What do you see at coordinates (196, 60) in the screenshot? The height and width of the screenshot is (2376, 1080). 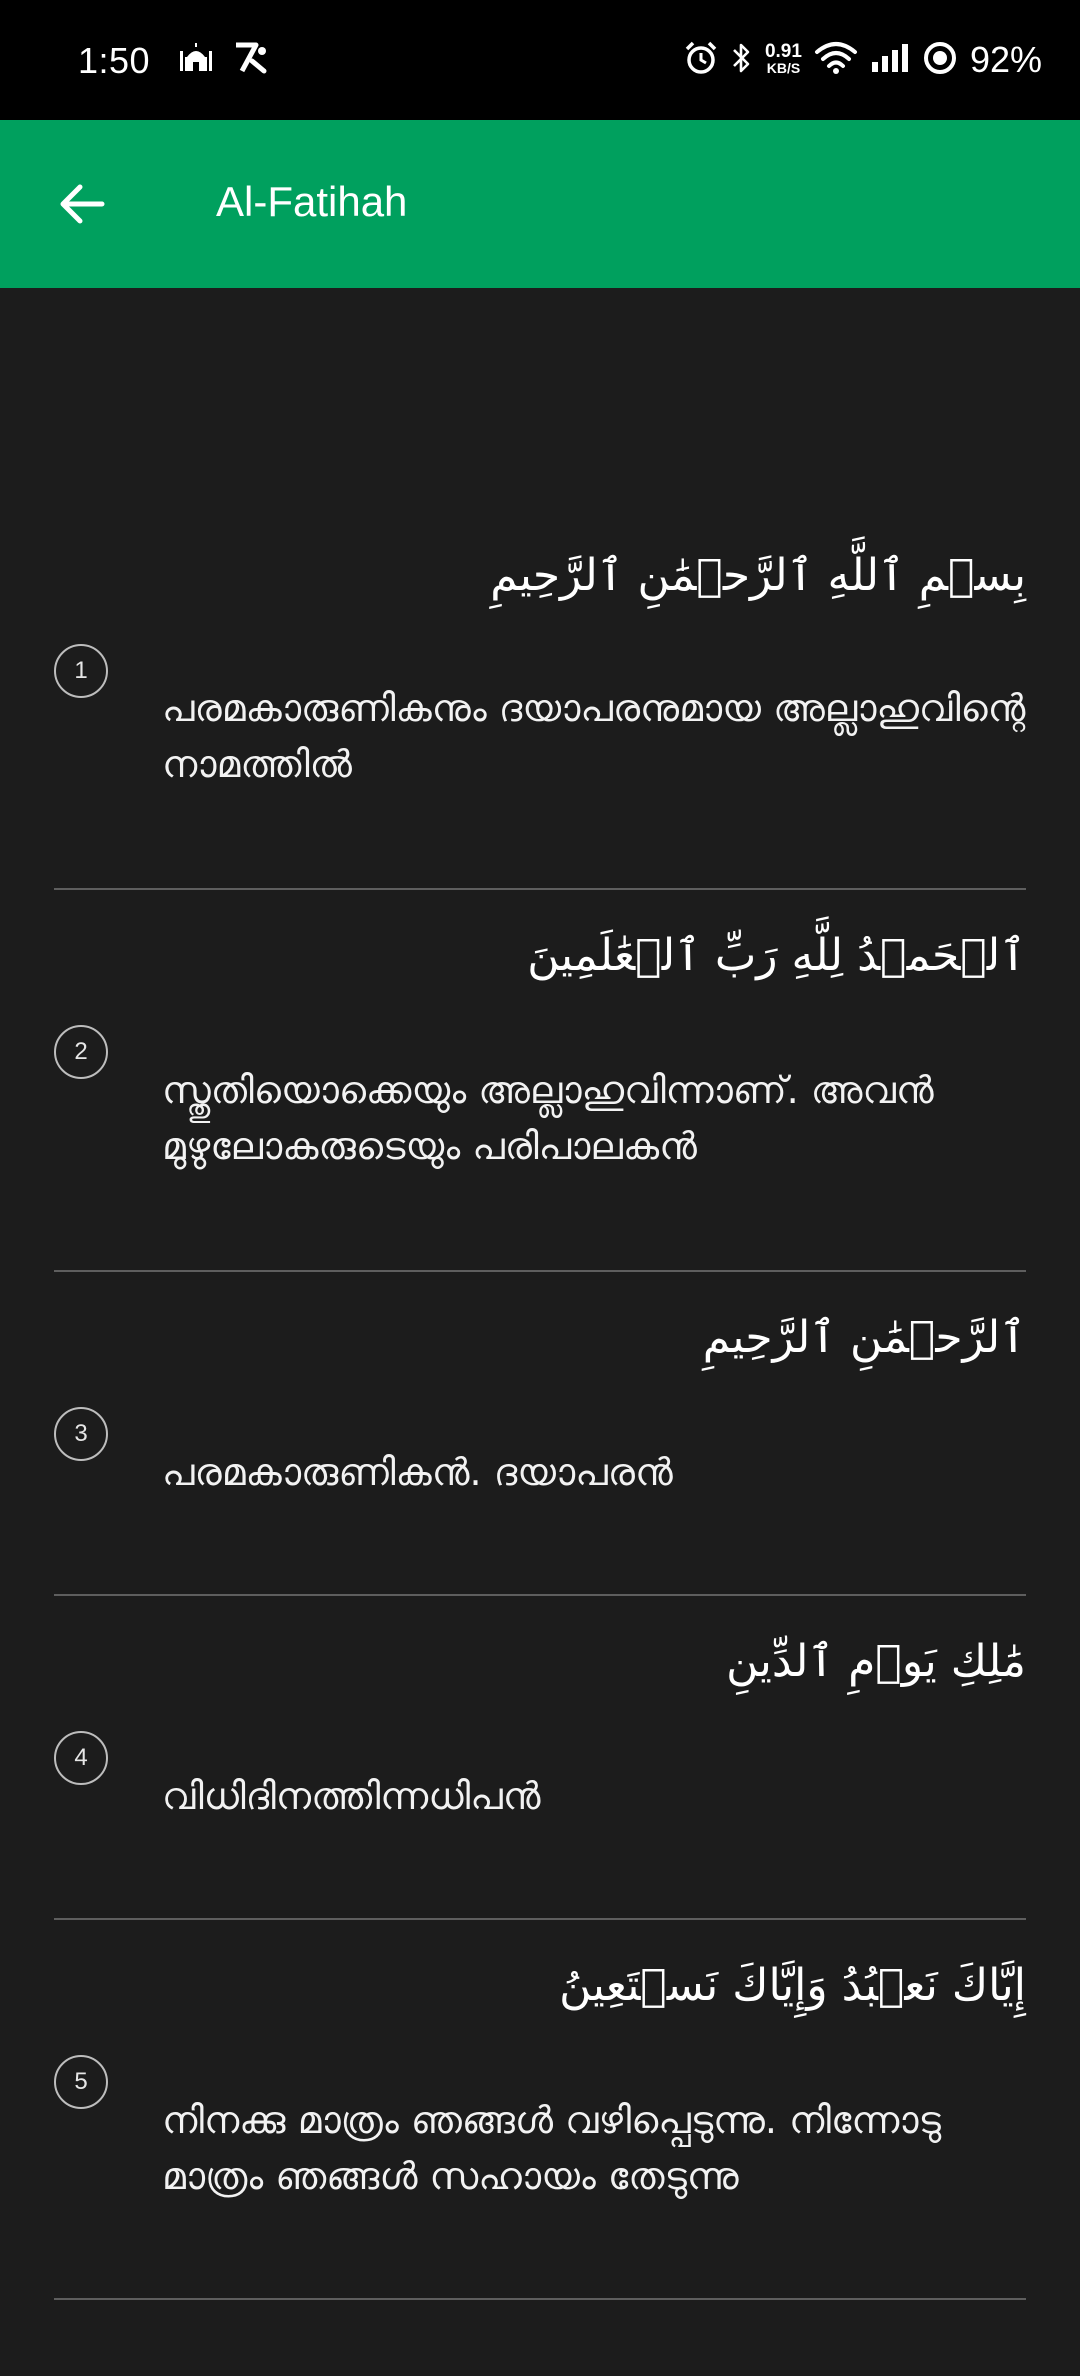 I see `mosque-icon` at bounding box center [196, 60].